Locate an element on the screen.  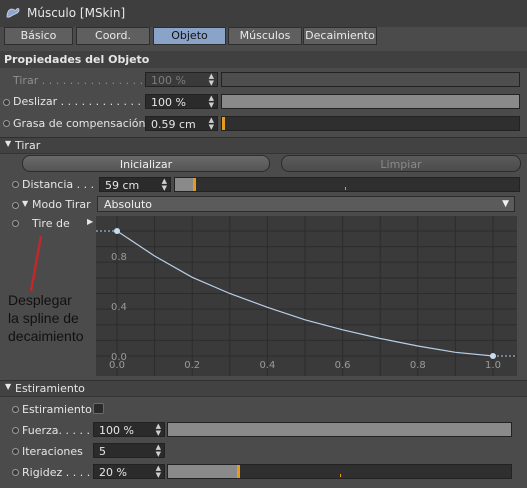
force-slider-fill is located at coordinates (339, 429).